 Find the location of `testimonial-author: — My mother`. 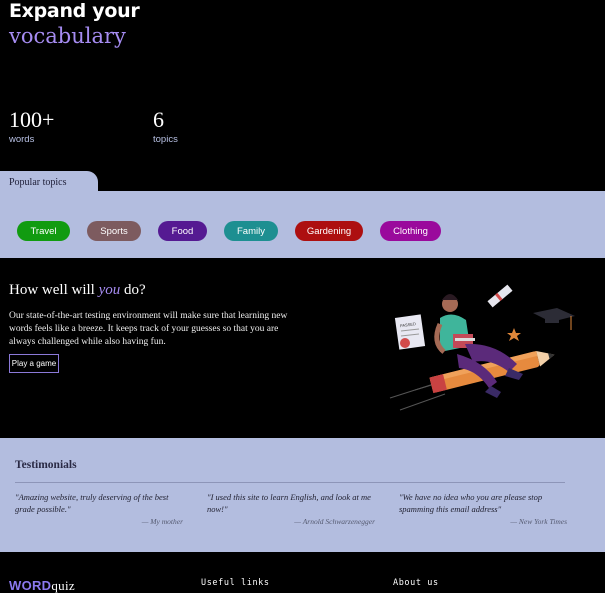

testimonial-author: — My mother is located at coordinates (162, 521).